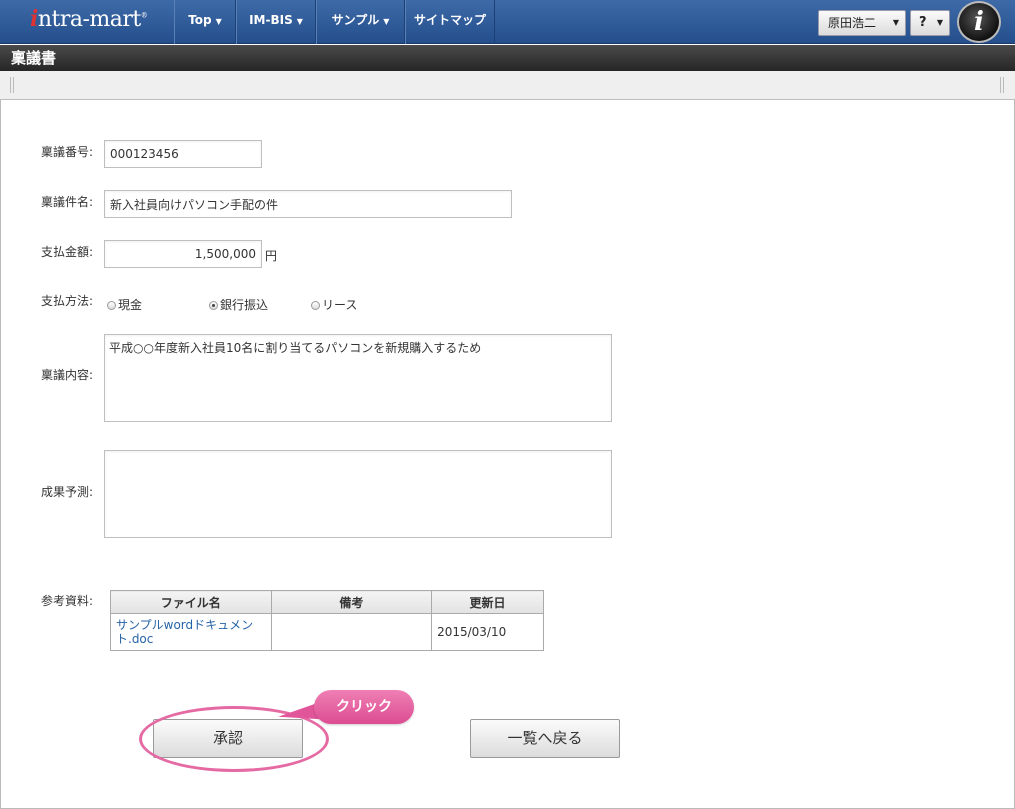  What do you see at coordinates (183, 254) in the screenshot?
I see `amount-input` at bounding box center [183, 254].